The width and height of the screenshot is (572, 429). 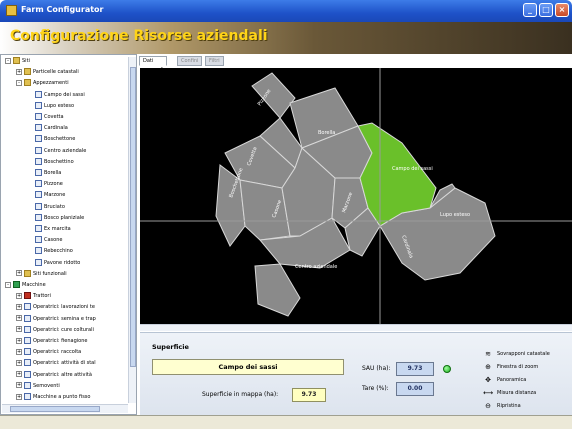 I want to click on tree-item: + Siti funzionali, so click(x=41, y=274).